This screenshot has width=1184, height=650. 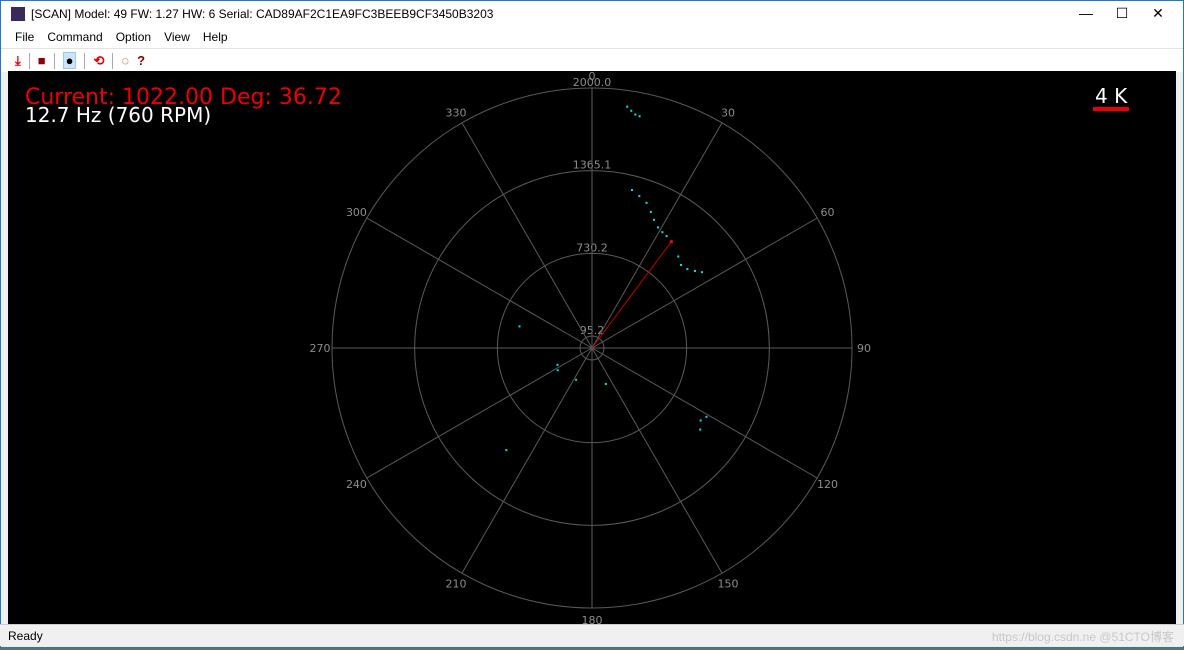 What do you see at coordinates (177, 37) in the screenshot?
I see `menu-view: View` at bounding box center [177, 37].